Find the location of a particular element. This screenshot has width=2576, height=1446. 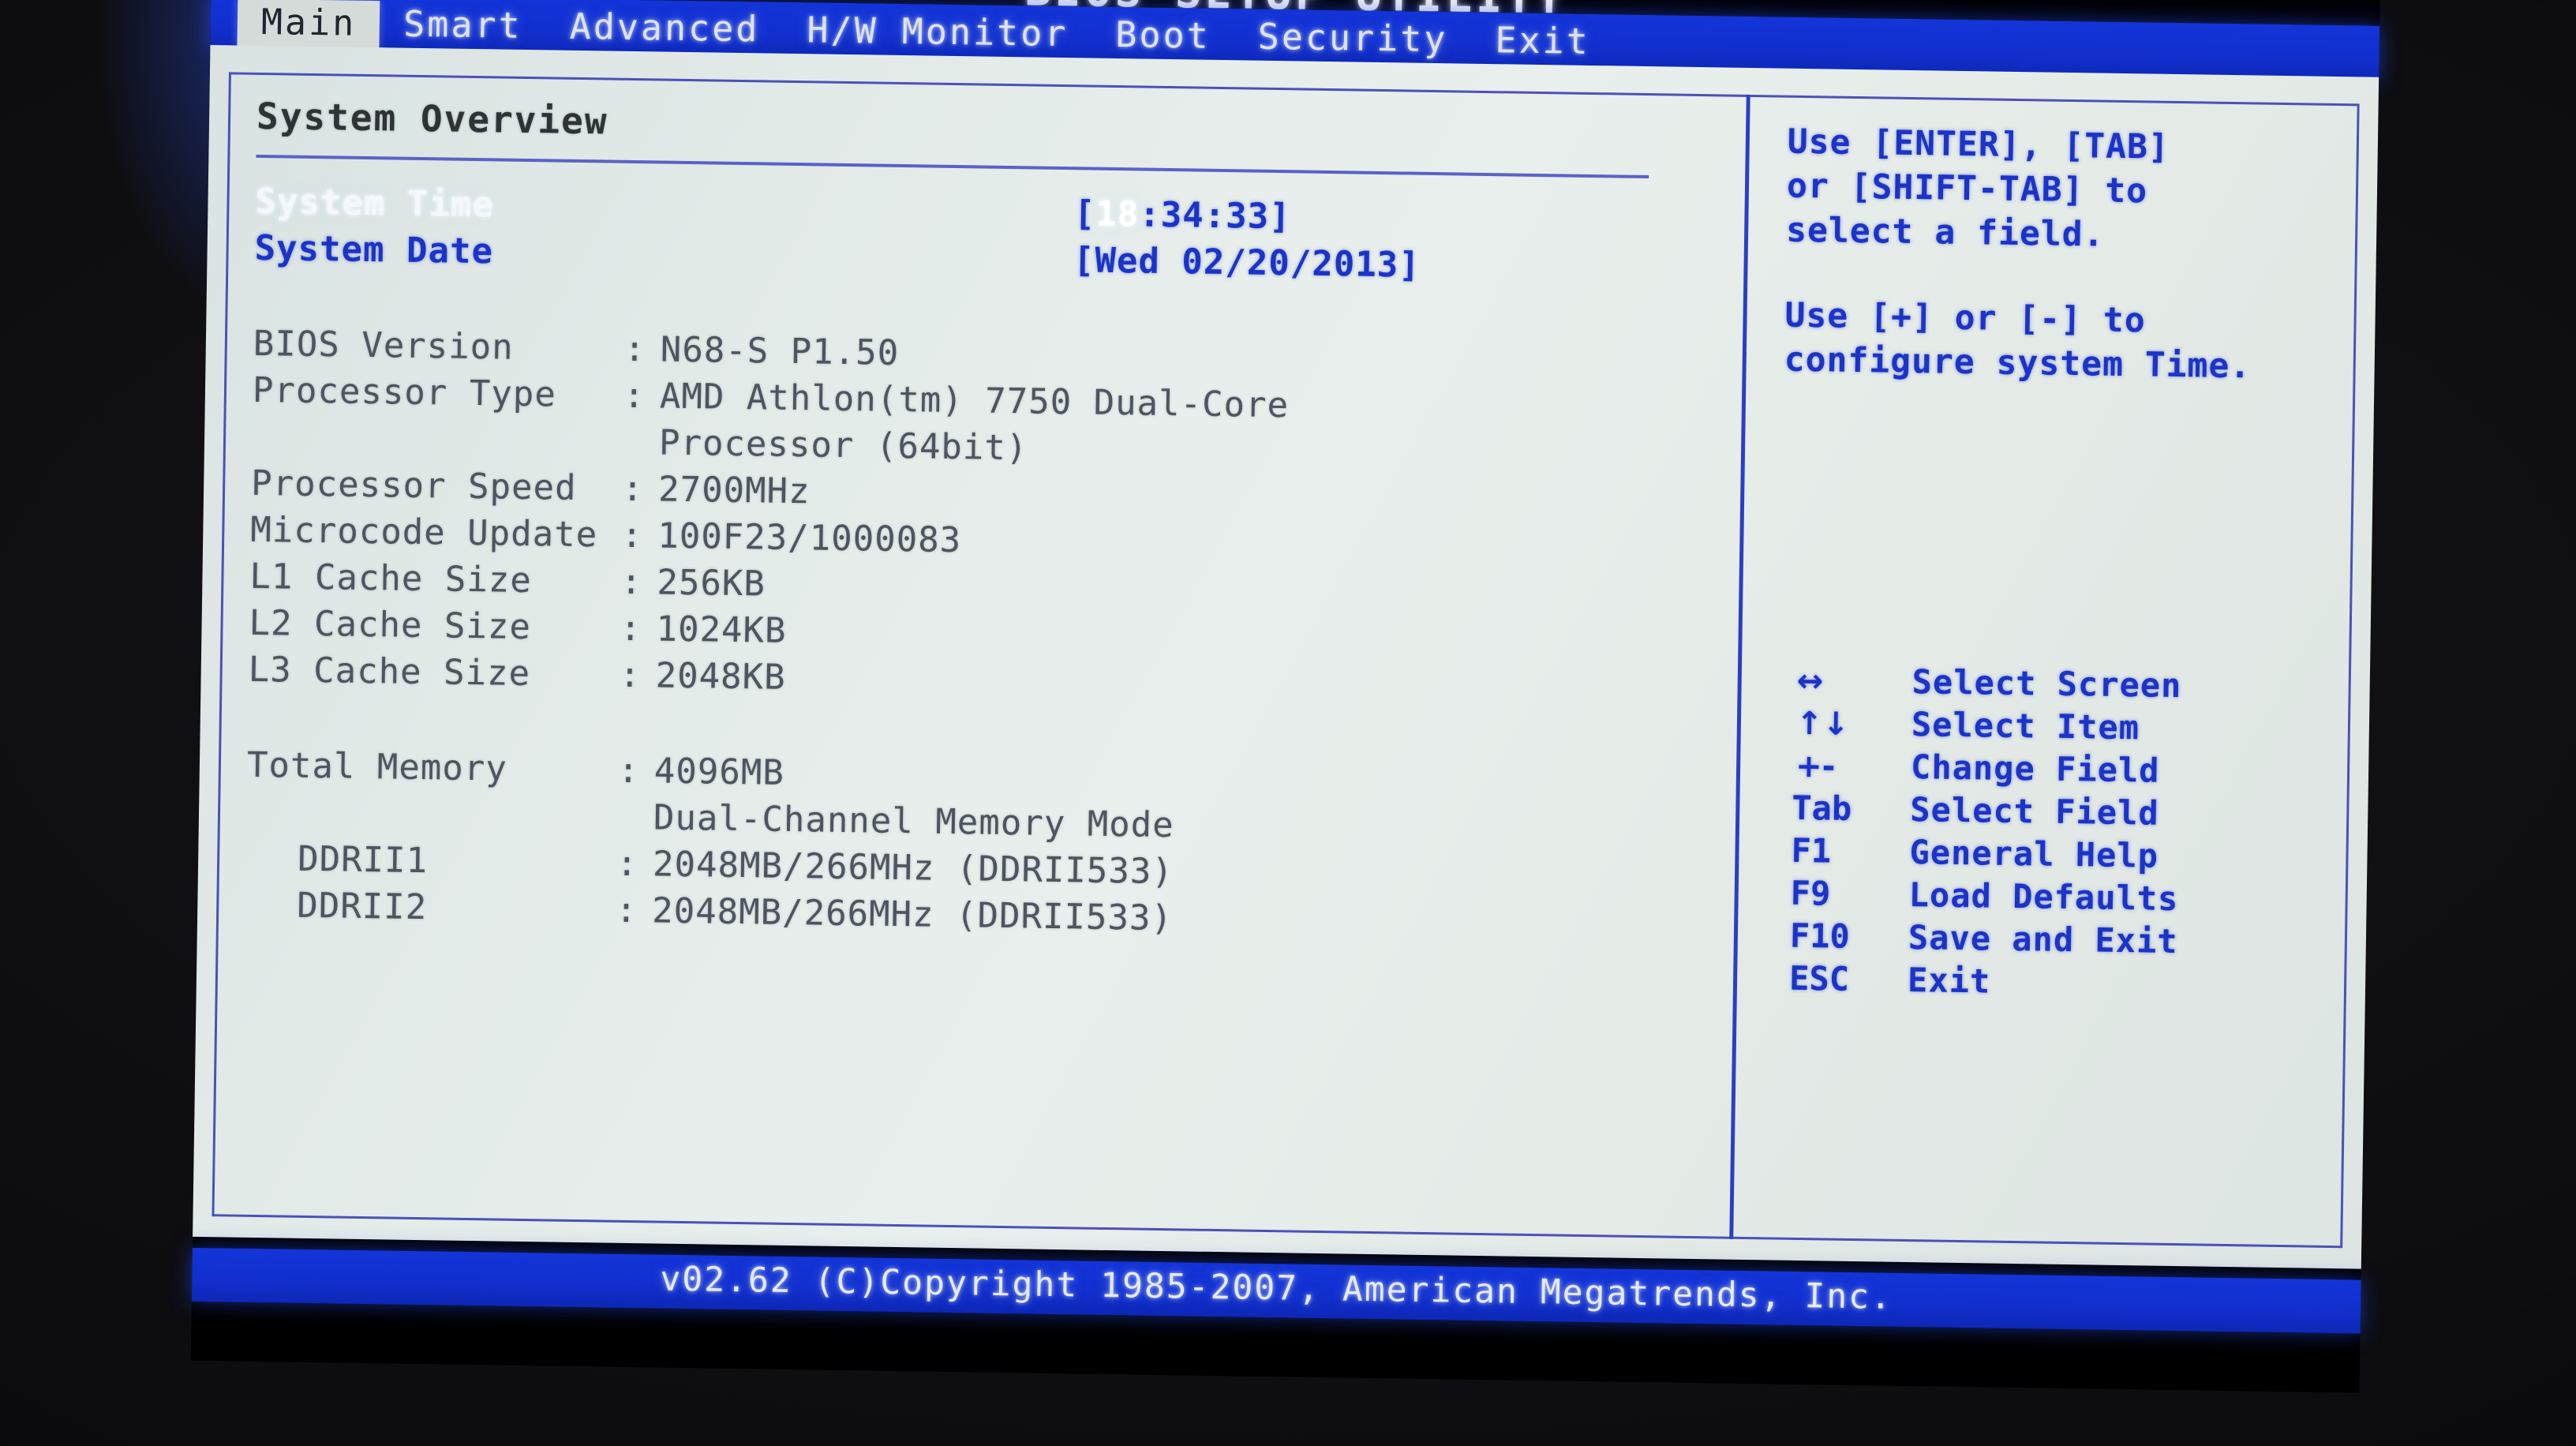

tab-smart: Smart is located at coordinates (463, 26).